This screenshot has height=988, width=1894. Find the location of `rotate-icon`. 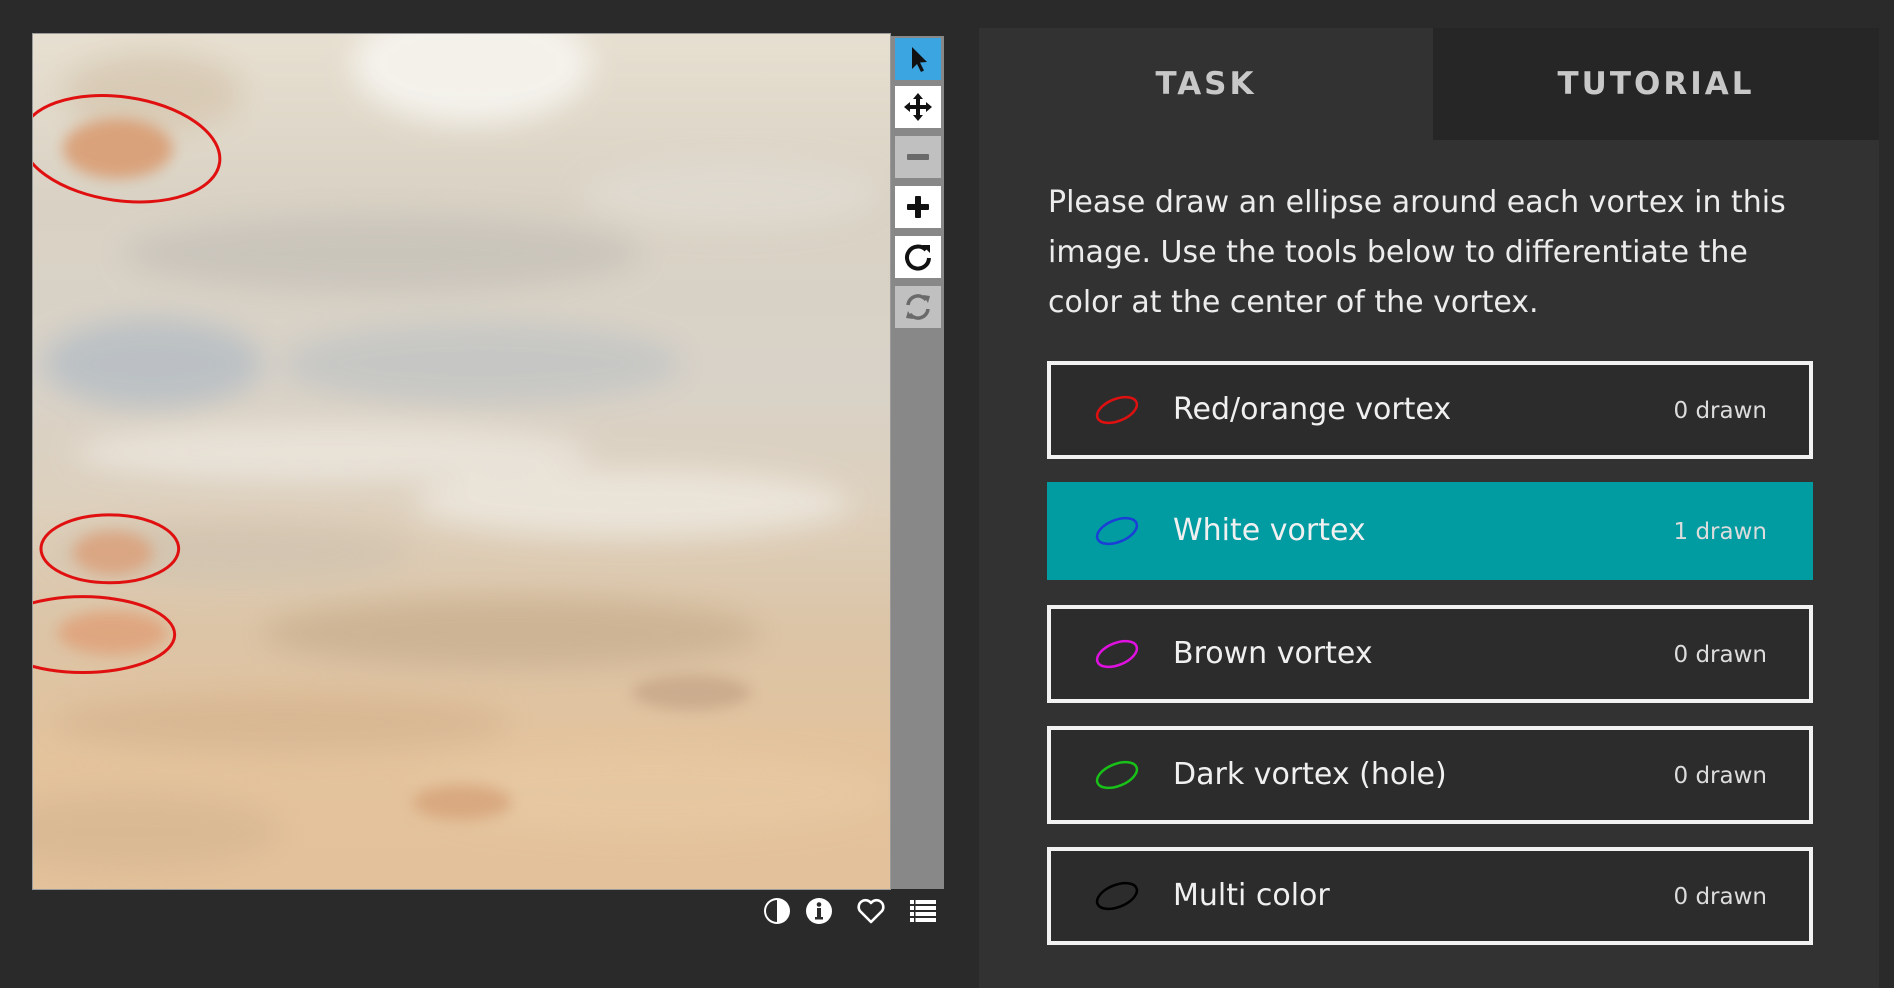

rotate-icon is located at coordinates (918, 257).